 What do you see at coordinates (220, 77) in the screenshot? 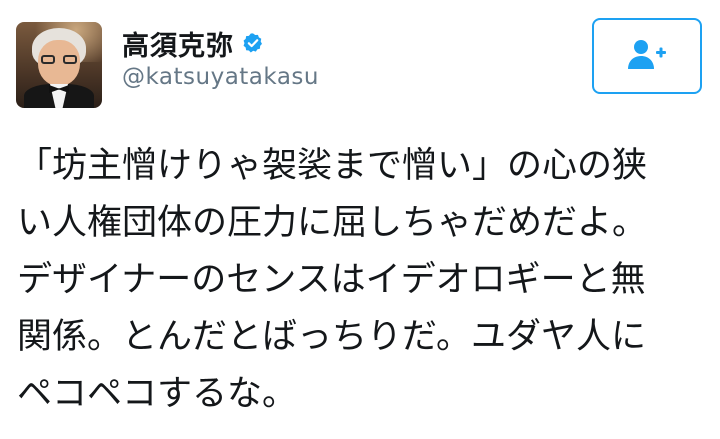
I see `user-handle: @katsuyatakasu` at bounding box center [220, 77].